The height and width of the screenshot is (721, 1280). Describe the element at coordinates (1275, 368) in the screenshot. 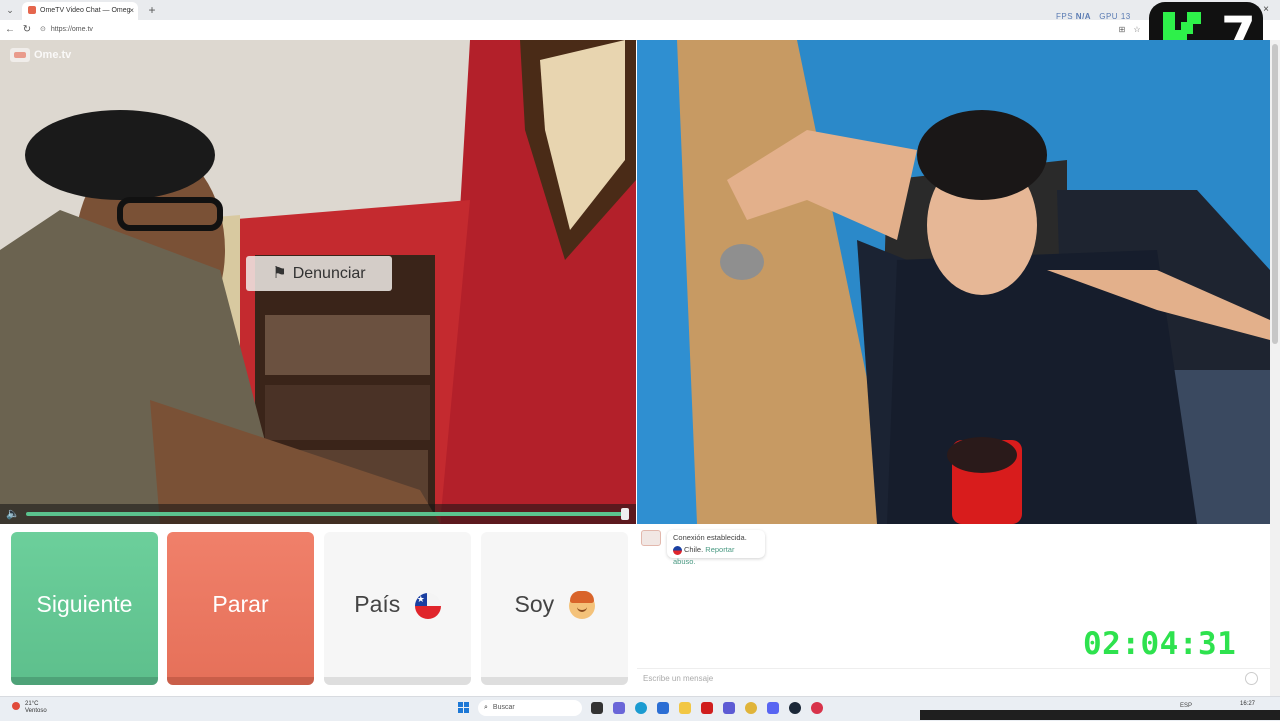

I see `page-scrollbar` at that location.